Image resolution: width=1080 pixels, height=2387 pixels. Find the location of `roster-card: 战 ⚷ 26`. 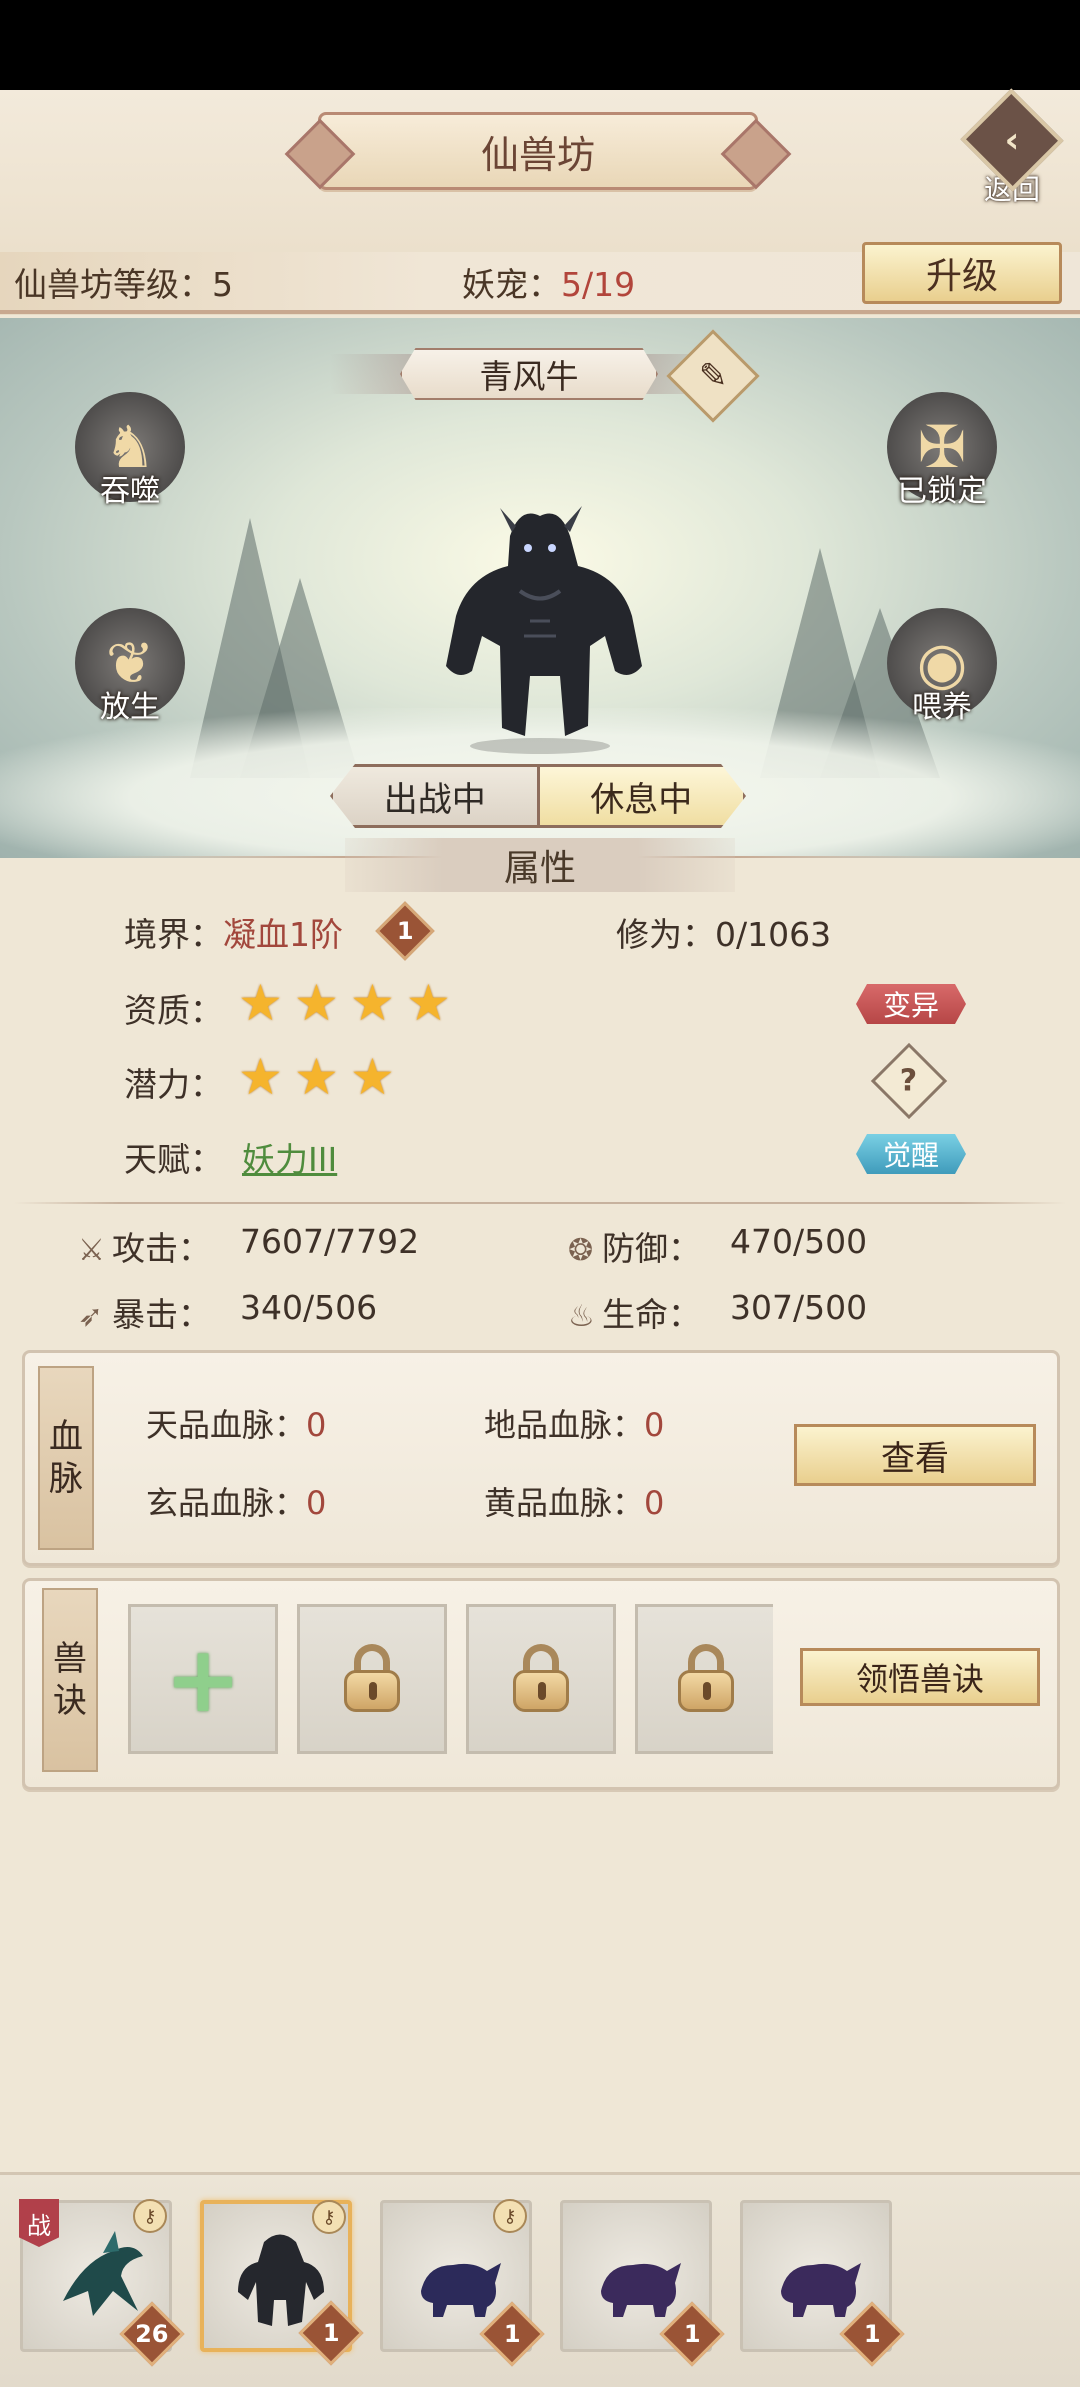

roster-card: 战 ⚷ 26 is located at coordinates (102, 2283).